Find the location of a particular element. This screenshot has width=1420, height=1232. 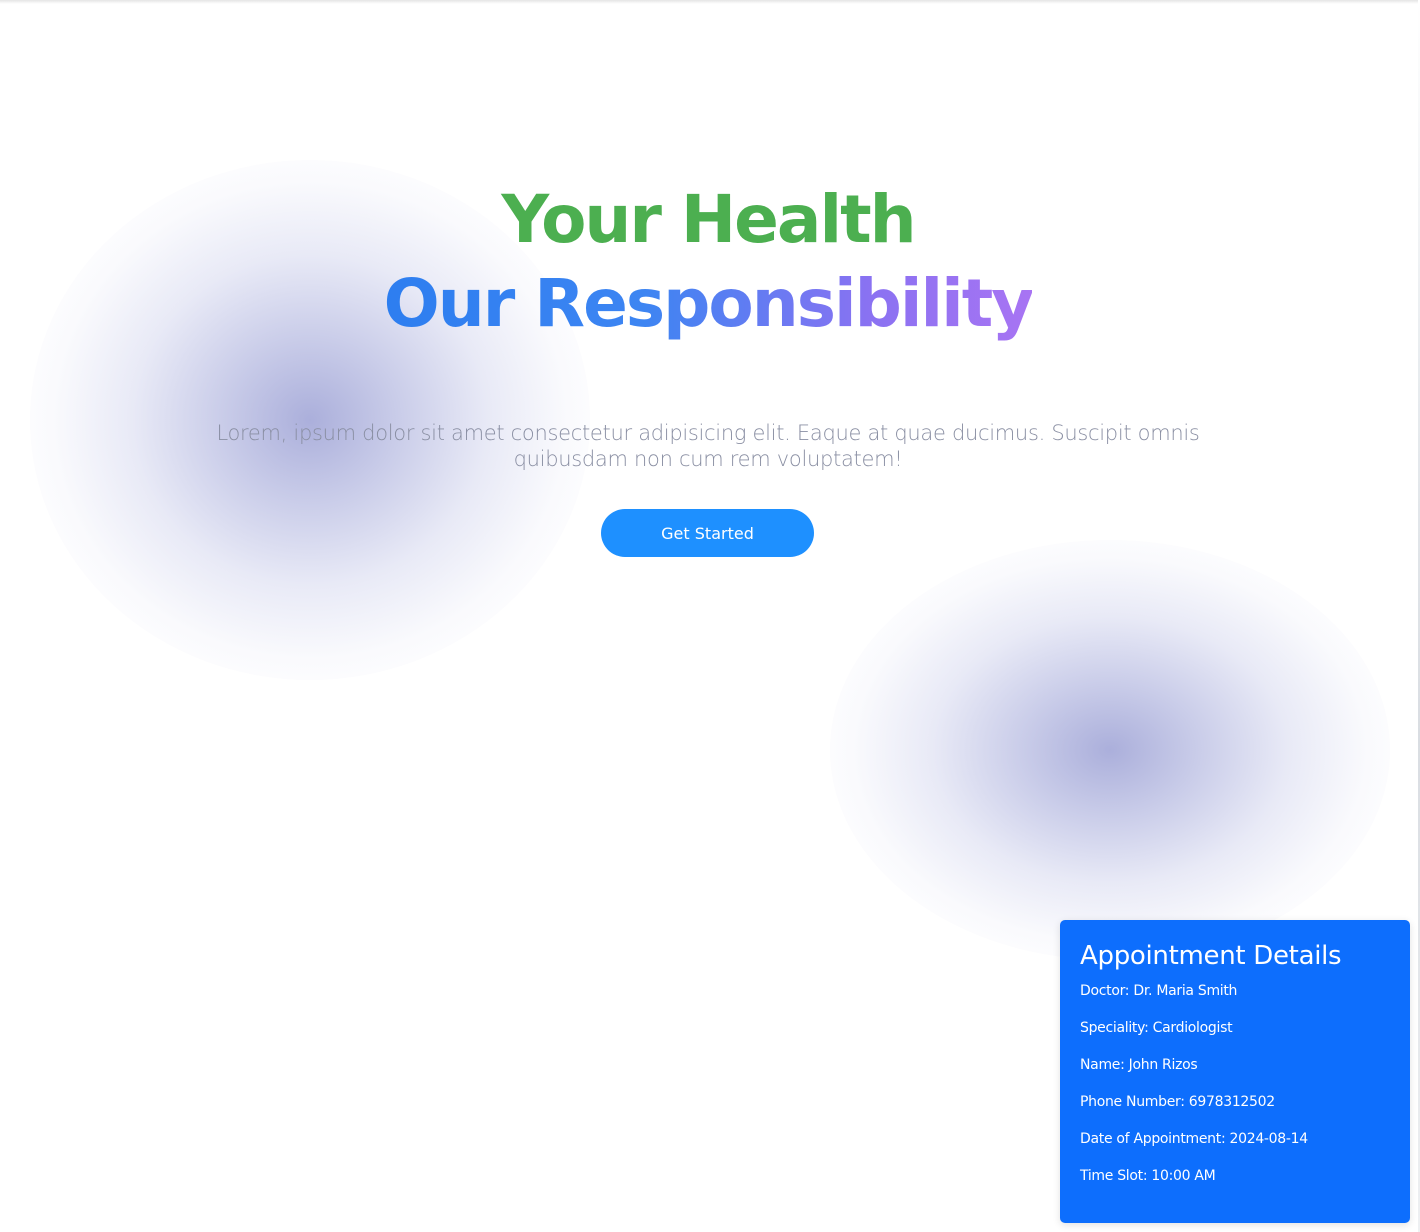

appointment-time-slot: Time Slot: 10:00 AM is located at coordinates (1148, 1176).